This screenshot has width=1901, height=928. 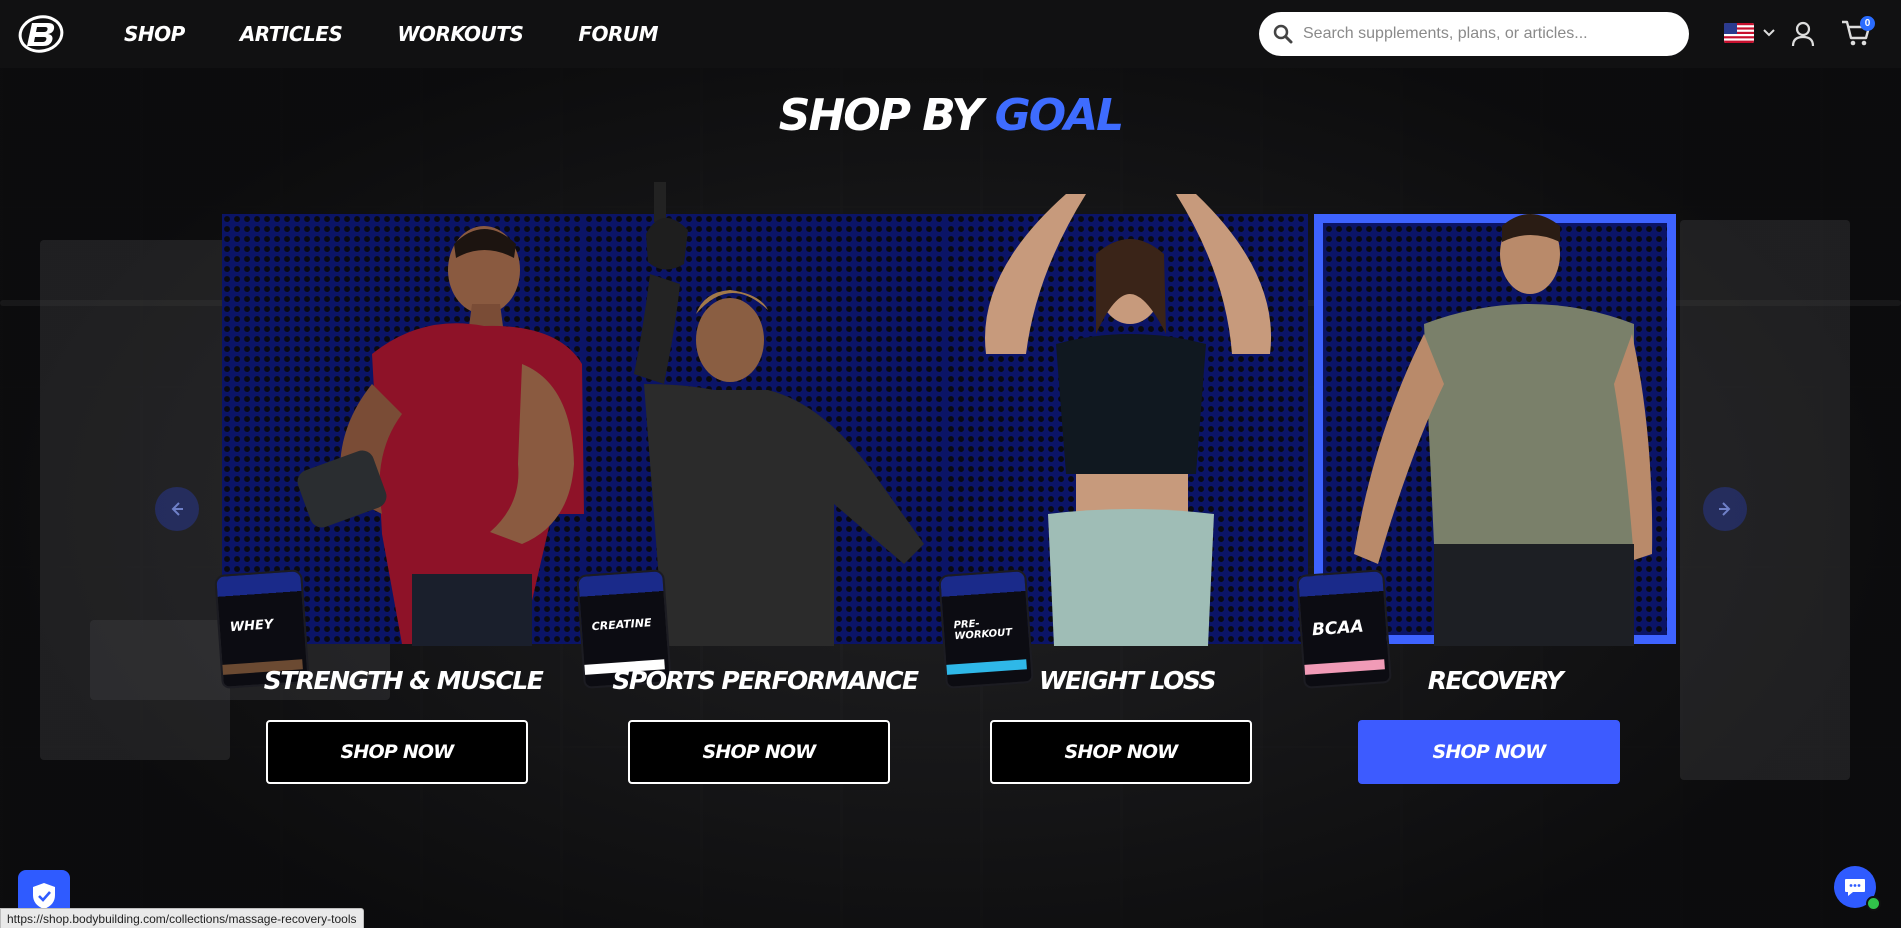 What do you see at coordinates (1127, 680) in the screenshot?
I see `card-title: WEIGHT LOSS` at bounding box center [1127, 680].